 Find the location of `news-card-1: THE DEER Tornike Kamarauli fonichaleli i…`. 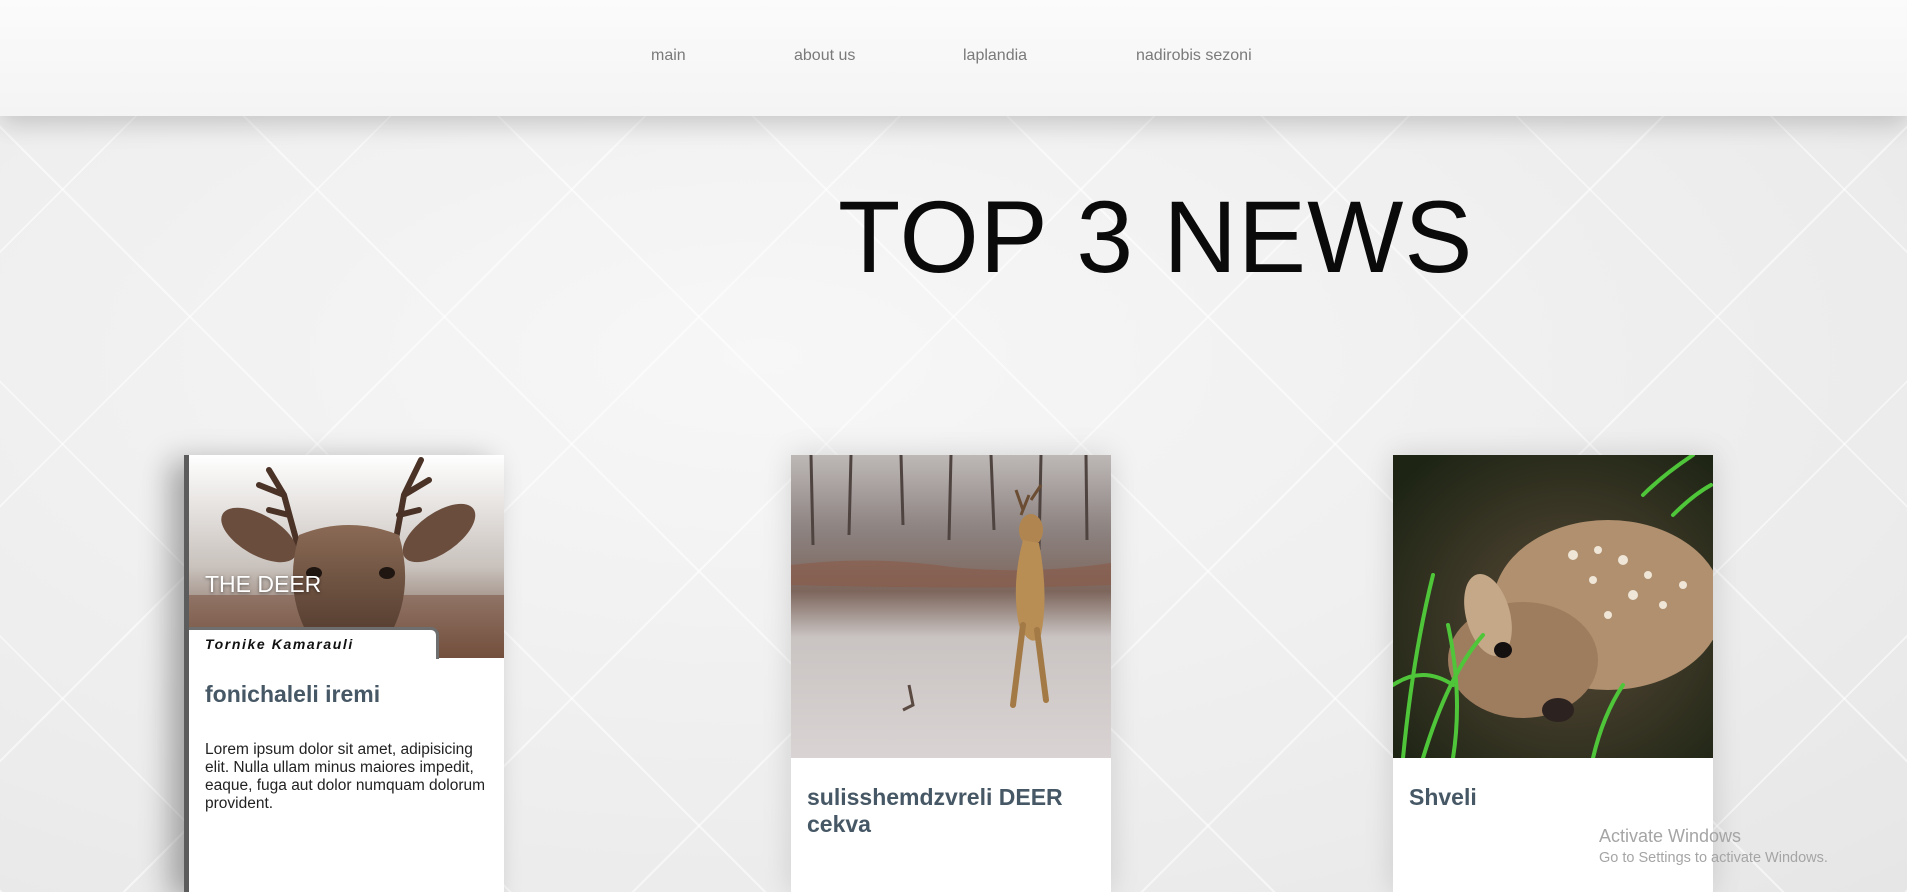

news-card-1: THE DEER Tornike Kamarauli fonichaleli i… is located at coordinates (344, 673).